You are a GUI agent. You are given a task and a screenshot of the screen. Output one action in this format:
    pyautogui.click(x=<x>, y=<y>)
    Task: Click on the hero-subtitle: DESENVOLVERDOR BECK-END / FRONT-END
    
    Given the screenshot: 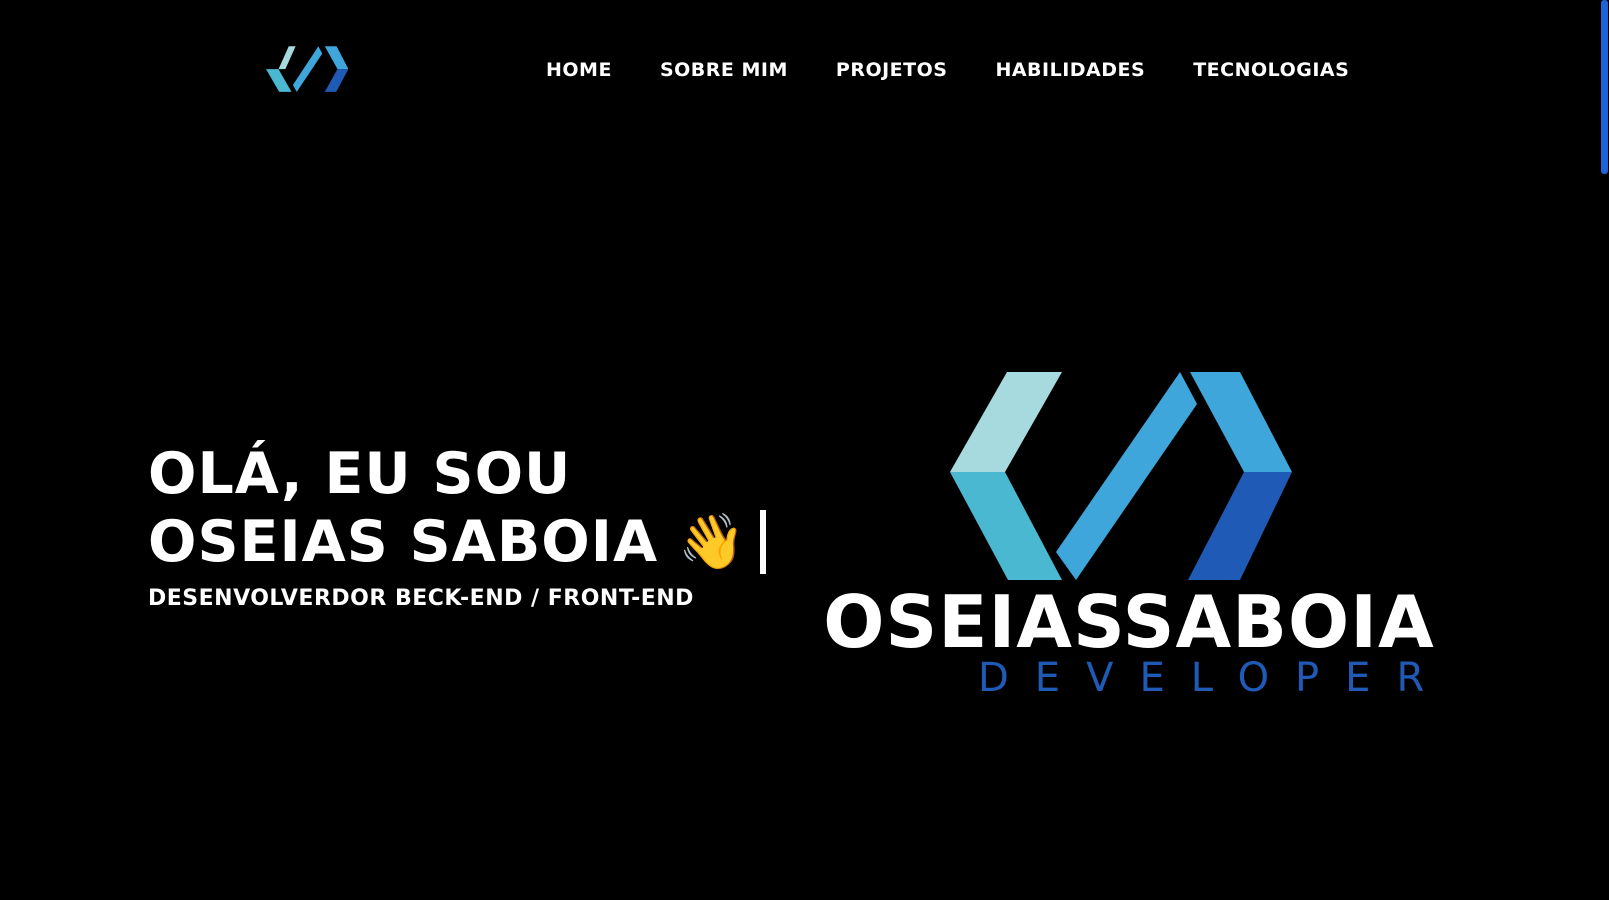 What is the action you would take?
    pyautogui.click(x=421, y=598)
    